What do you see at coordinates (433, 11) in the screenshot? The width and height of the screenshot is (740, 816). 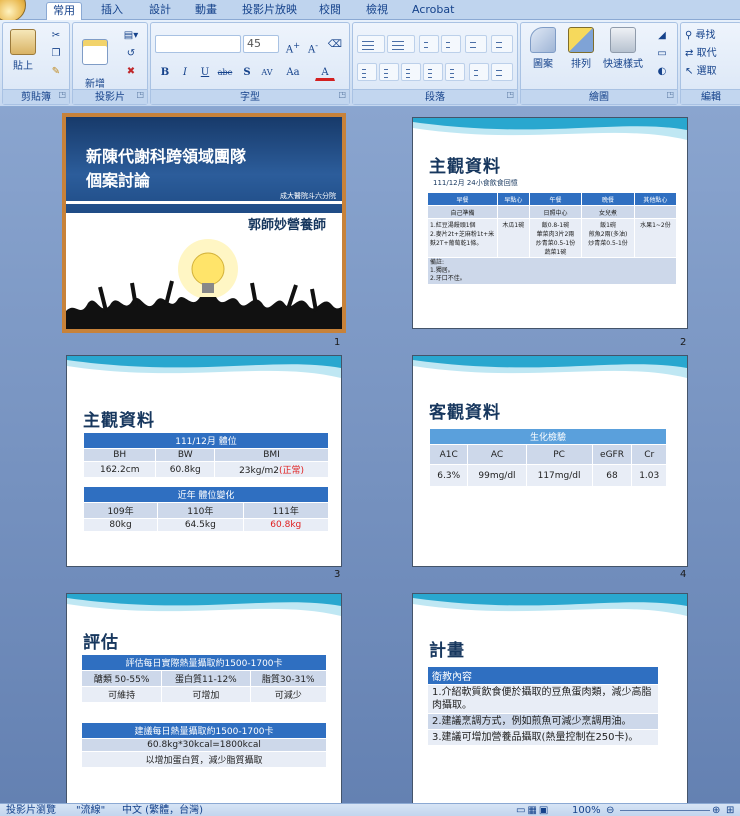 I see `tab-acrobat: Acrobat` at bounding box center [433, 11].